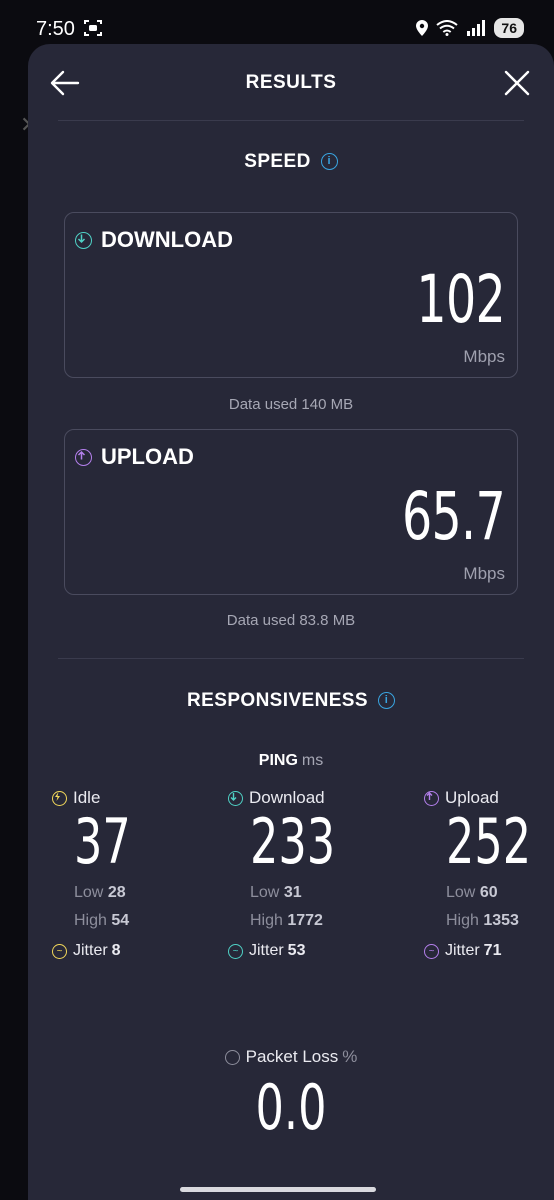 The width and height of the screenshot is (554, 1200). Describe the element at coordinates (120, 920) in the screenshot. I see `high-value: 54` at that location.